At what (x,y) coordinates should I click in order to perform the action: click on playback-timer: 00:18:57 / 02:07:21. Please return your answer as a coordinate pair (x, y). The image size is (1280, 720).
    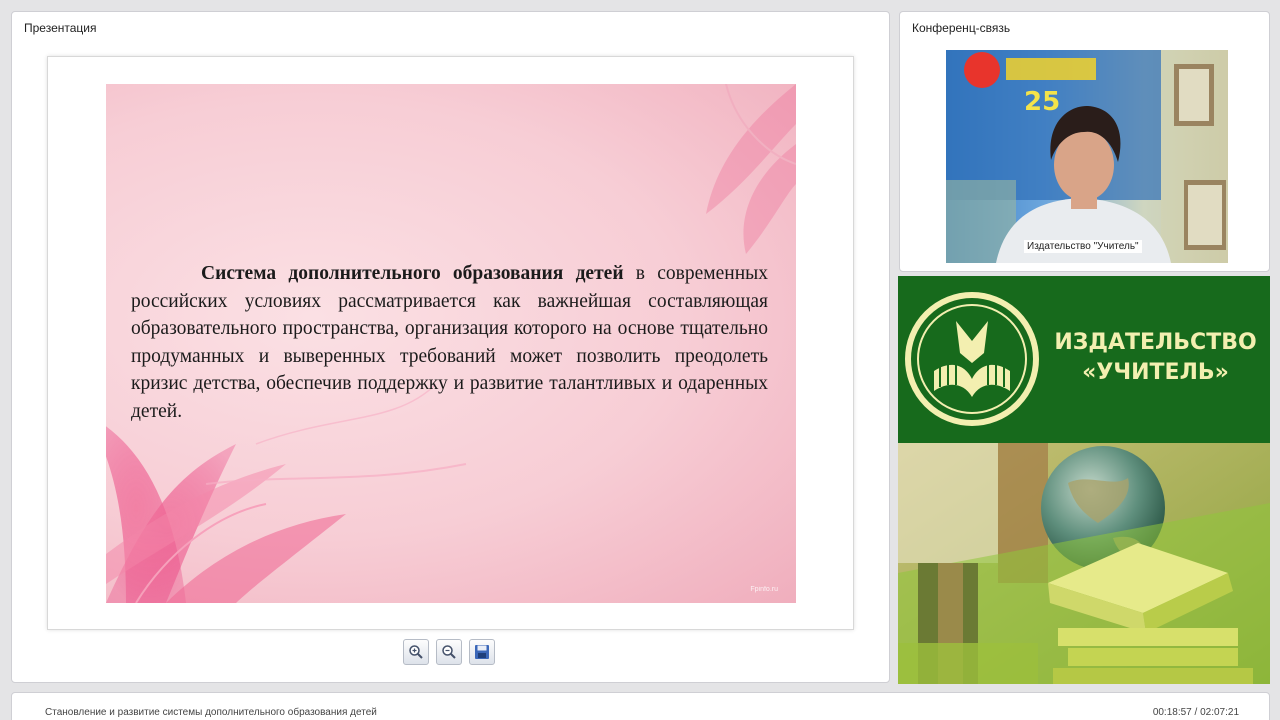
    Looking at the image, I should click on (1195, 712).